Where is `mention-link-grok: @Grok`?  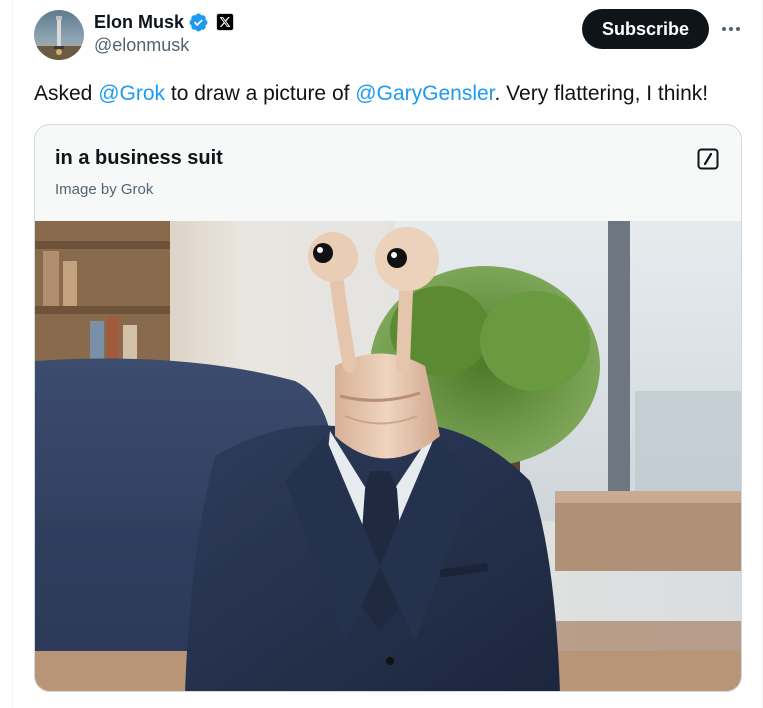 mention-link-grok: @Grok is located at coordinates (131, 93).